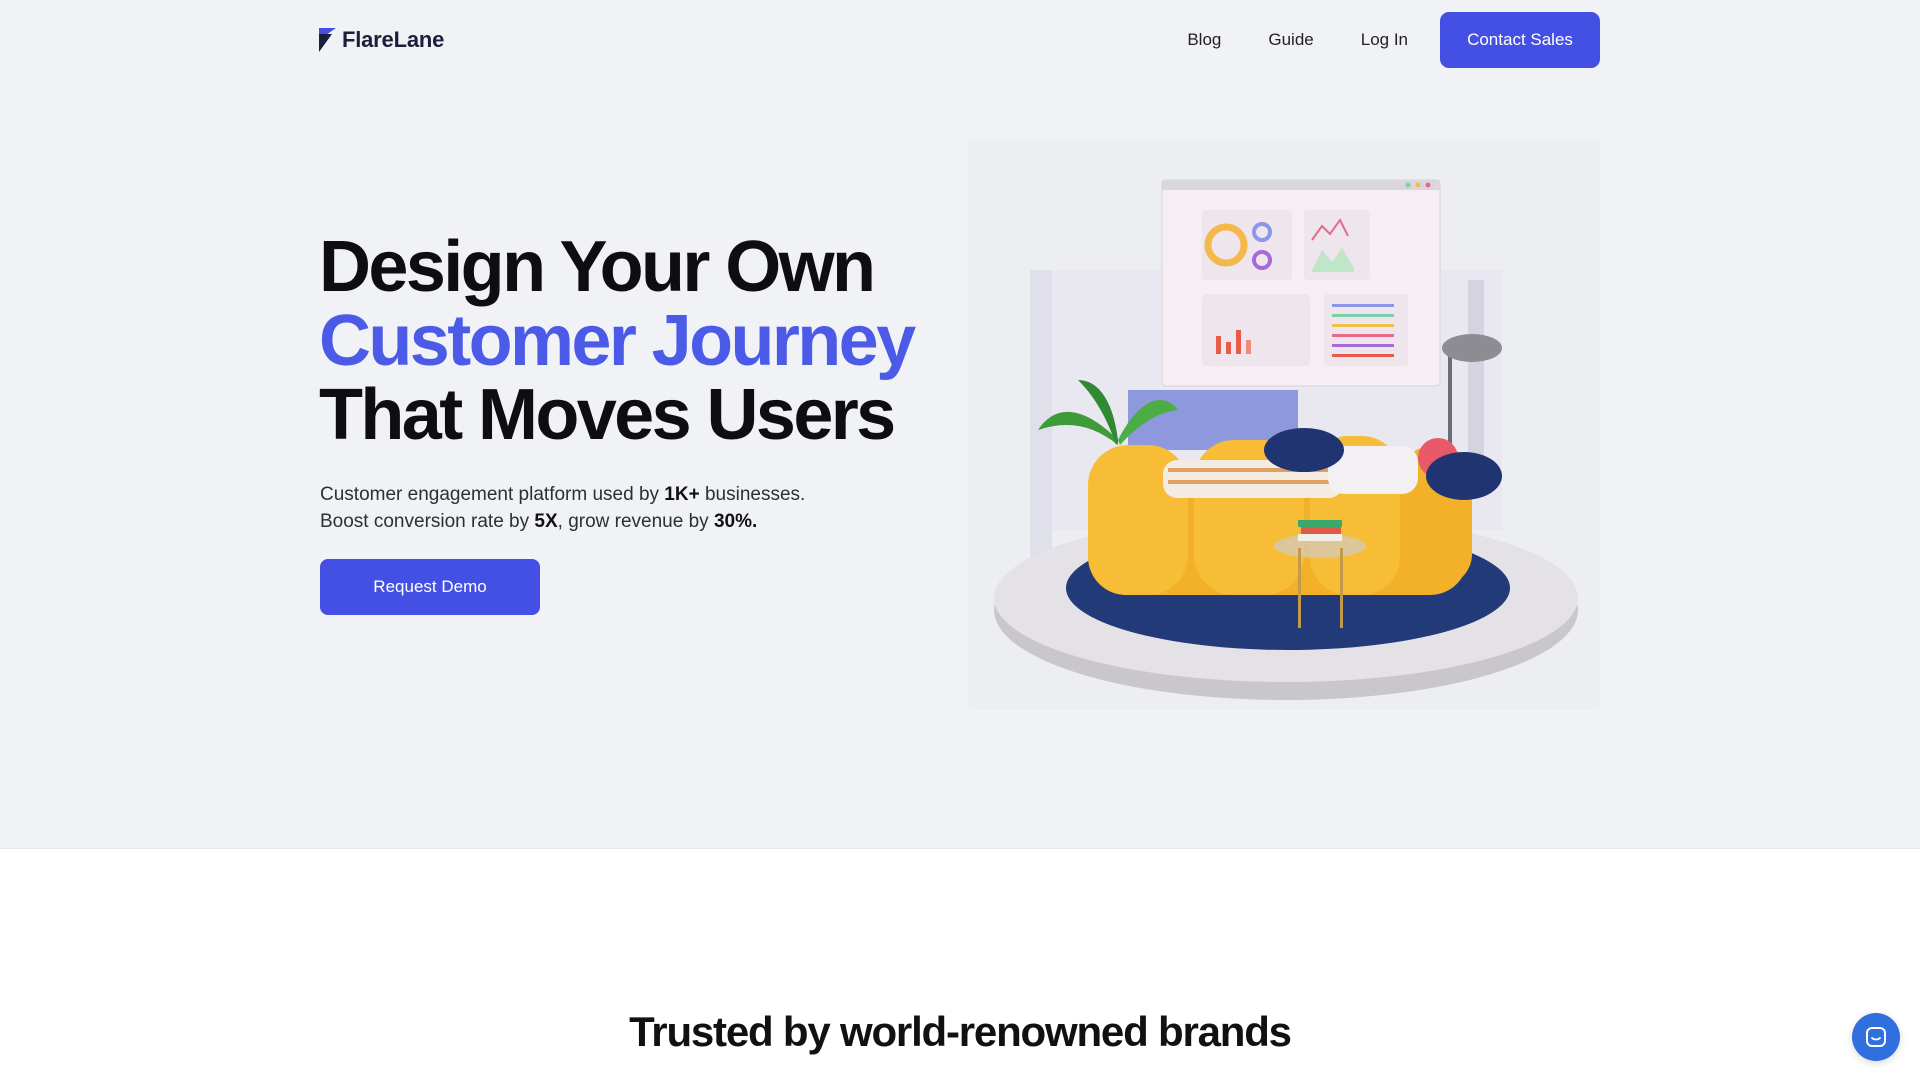 The width and height of the screenshot is (1920, 1080). What do you see at coordinates (635, 521) in the screenshot?
I see `subtext-text: , grow revenue by` at bounding box center [635, 521].